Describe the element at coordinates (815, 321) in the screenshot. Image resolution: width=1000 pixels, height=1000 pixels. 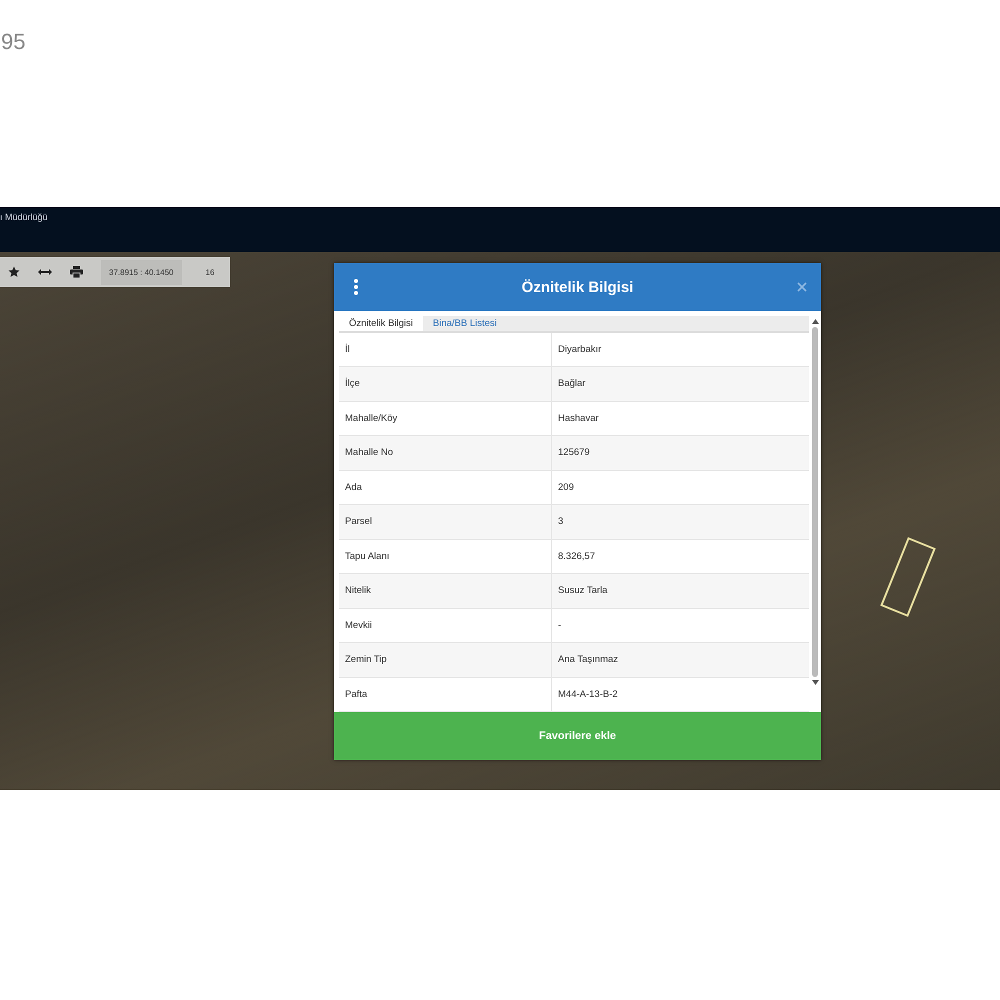
I see `scroll-up-icon` at that location.